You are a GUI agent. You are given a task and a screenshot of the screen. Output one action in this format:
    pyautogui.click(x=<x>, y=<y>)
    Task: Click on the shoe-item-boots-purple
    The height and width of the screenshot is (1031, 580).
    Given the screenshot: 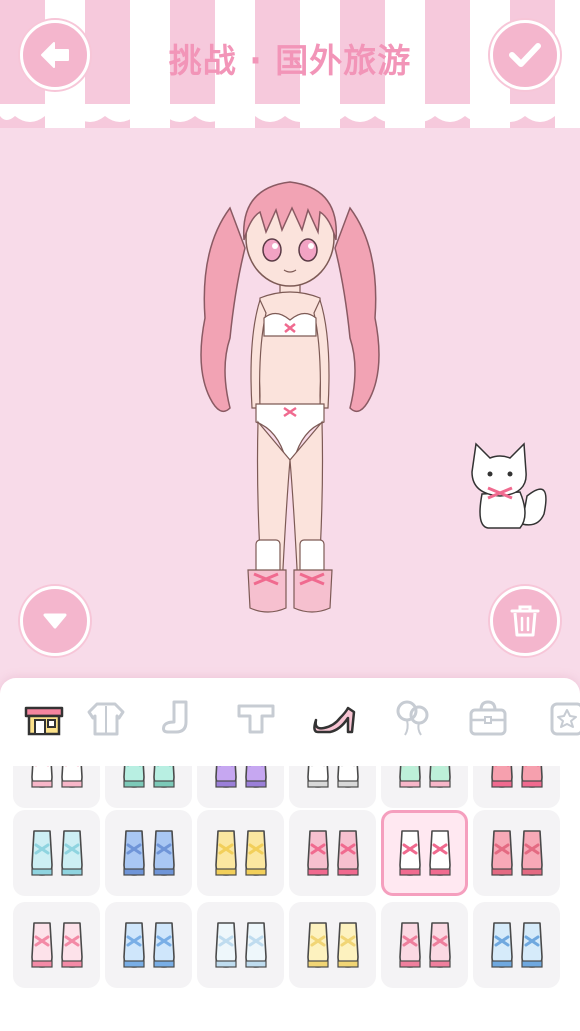 What is the action you would take?
    pyautogui.click(x=240, y=787)
    